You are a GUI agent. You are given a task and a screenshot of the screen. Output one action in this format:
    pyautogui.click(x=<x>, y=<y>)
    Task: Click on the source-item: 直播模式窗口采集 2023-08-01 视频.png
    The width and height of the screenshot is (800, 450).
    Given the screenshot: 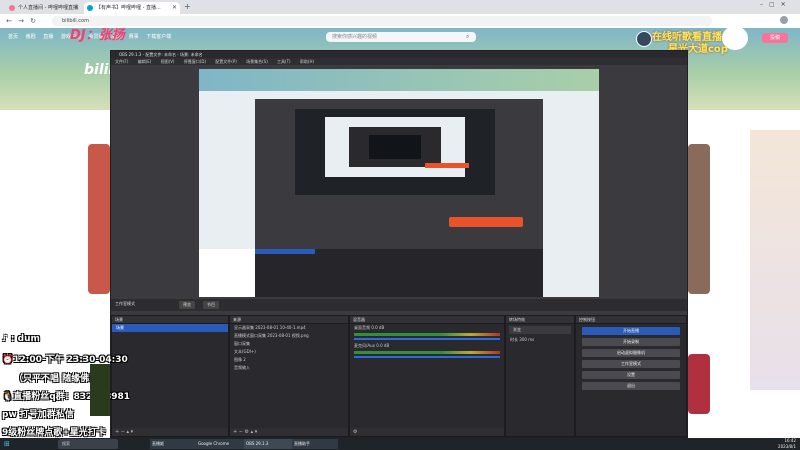 What is the action you would take?
    pyautogui.click(x=289, y=336)
    